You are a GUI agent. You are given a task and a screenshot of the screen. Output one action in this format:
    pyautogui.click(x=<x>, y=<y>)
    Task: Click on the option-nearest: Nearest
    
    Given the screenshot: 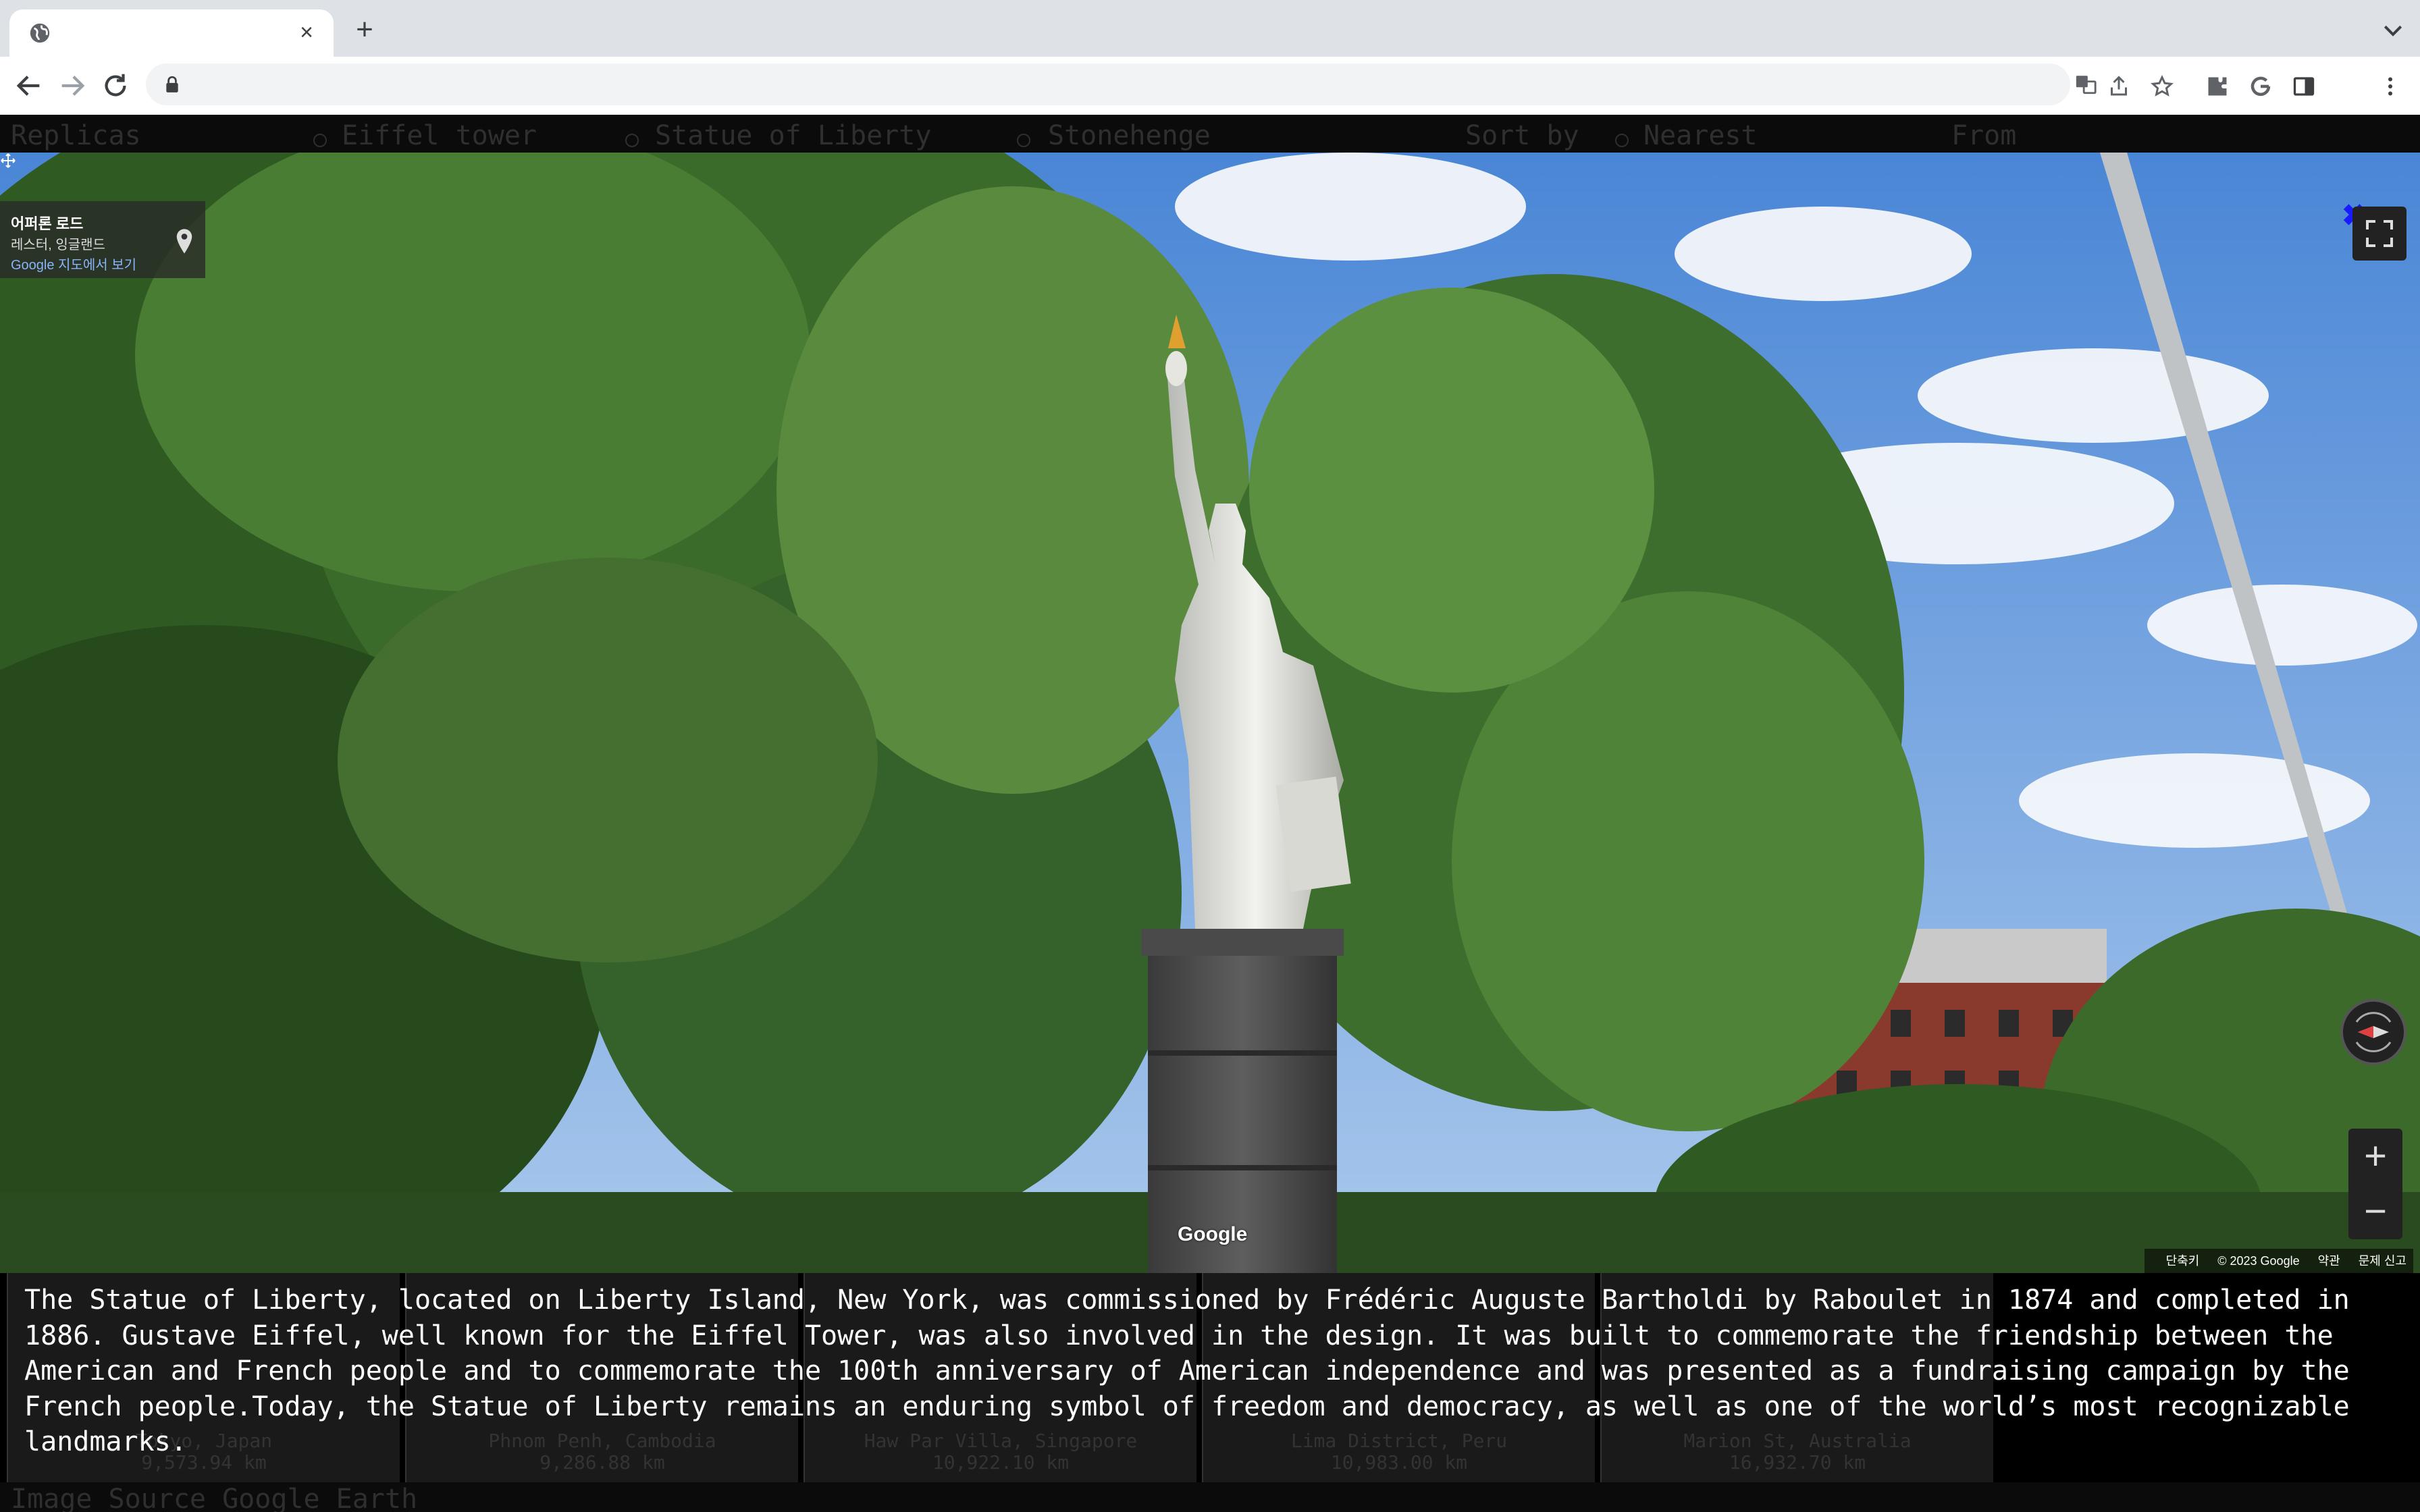 What is the action you would take?
    pyautogui.click(x=1700, y=135)
    